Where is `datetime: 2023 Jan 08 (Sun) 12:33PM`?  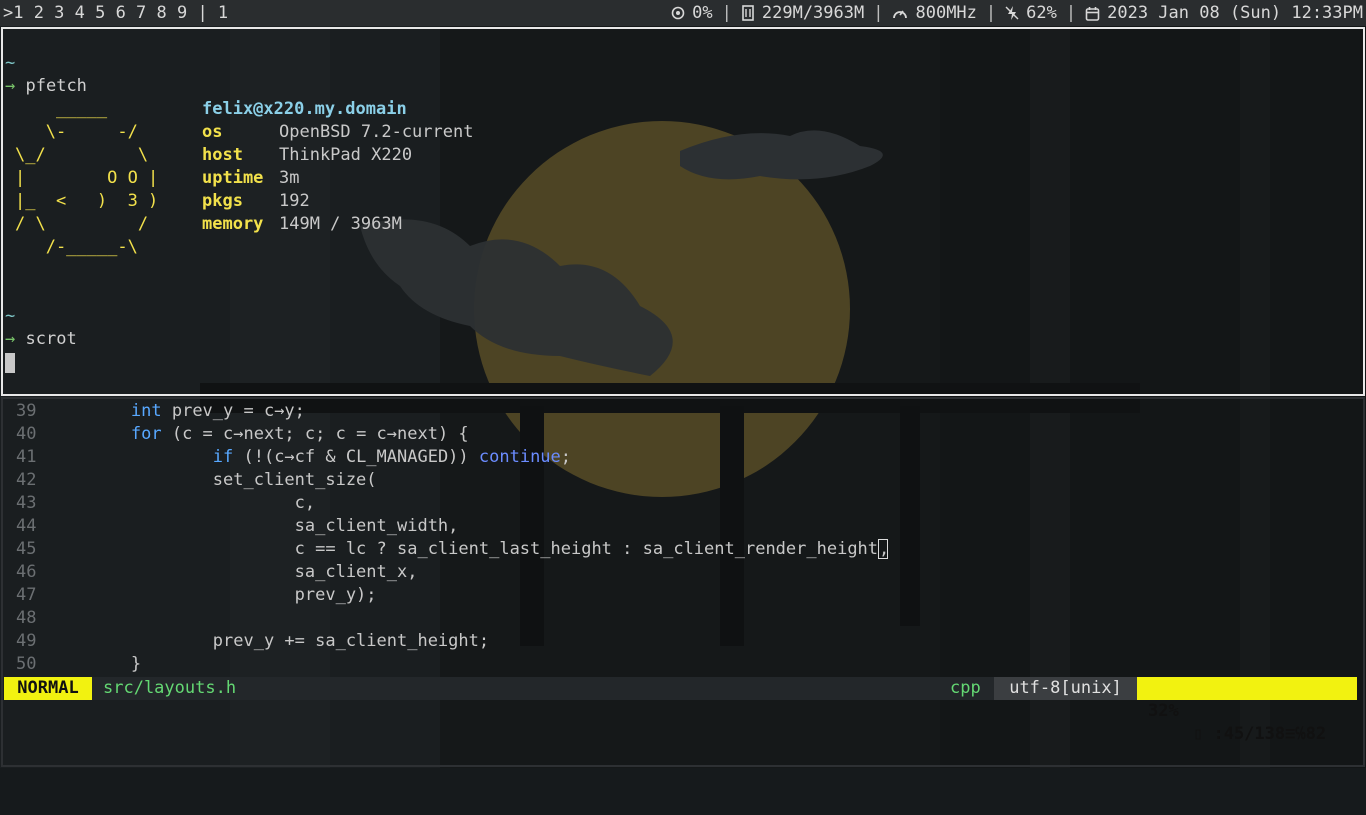 datetime: 2023 Jan 08 (Sun) 12:33PM is located at coordinates (1224, 13).